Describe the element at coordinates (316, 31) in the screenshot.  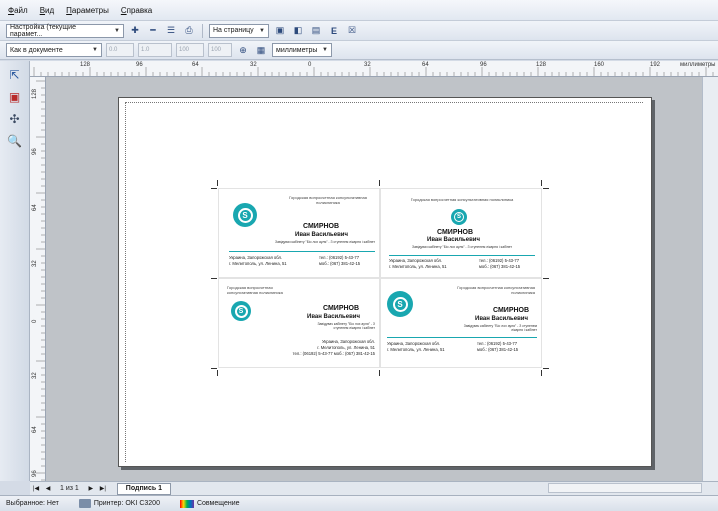
I see `invert-icon: ▤` at that location.